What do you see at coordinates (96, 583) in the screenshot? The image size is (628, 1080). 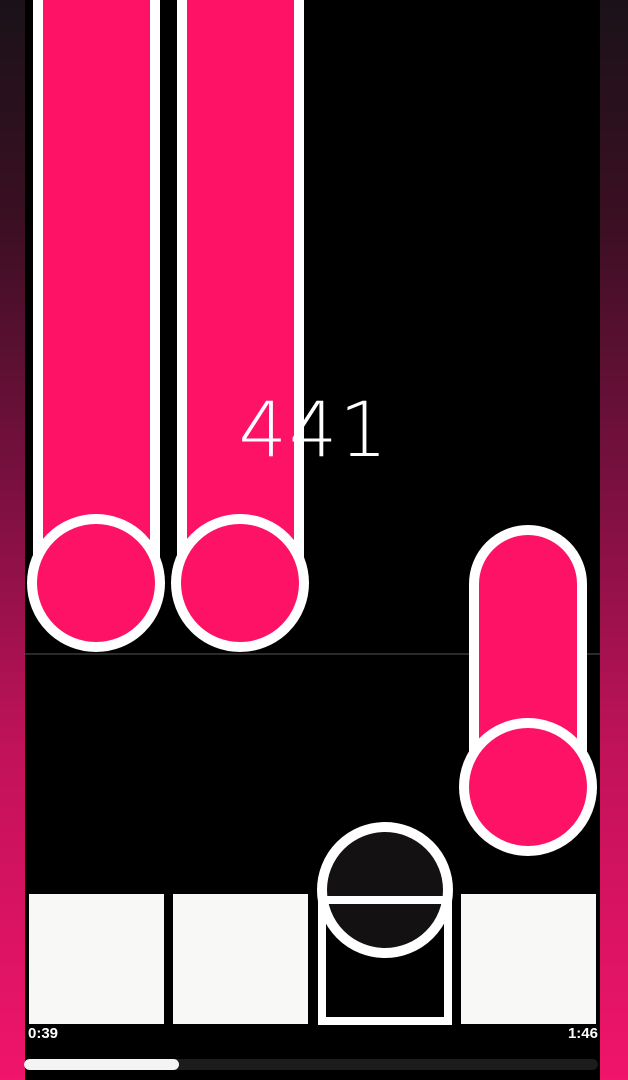 I see `hold-note-lane-1-head` at bounding box center [96, 583].